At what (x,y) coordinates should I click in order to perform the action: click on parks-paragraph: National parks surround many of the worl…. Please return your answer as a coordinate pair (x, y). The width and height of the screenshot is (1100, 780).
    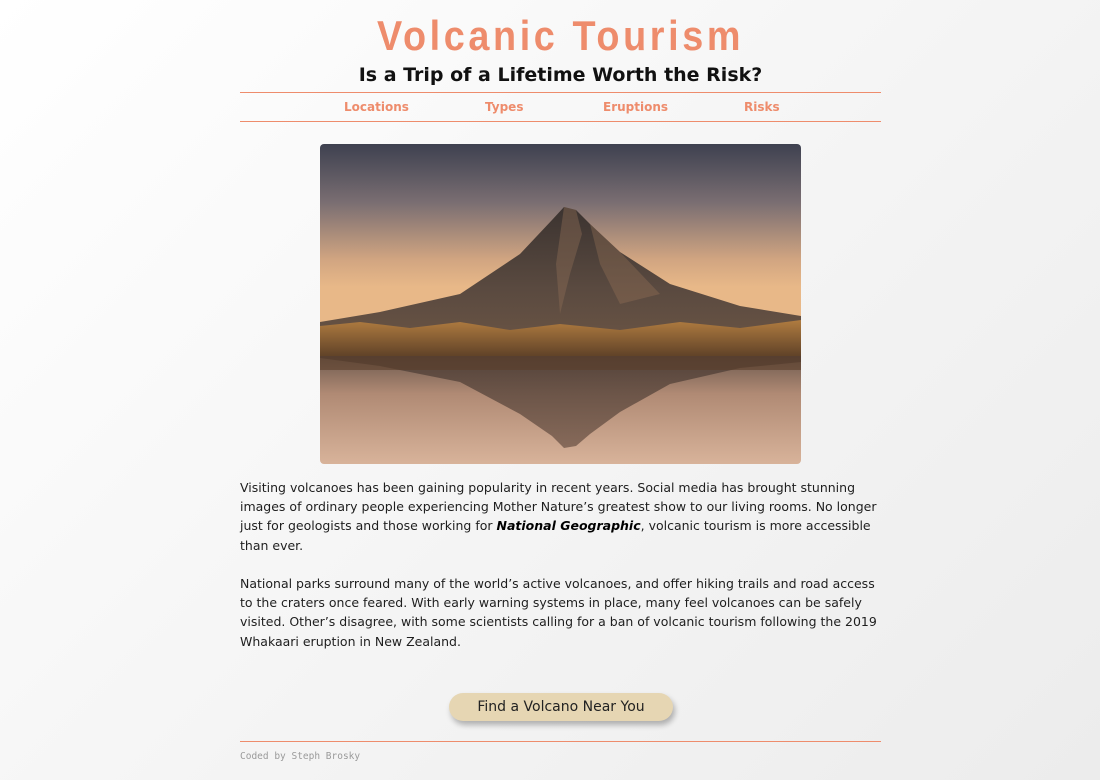
    Looking at the image, I should click on (558, 612).